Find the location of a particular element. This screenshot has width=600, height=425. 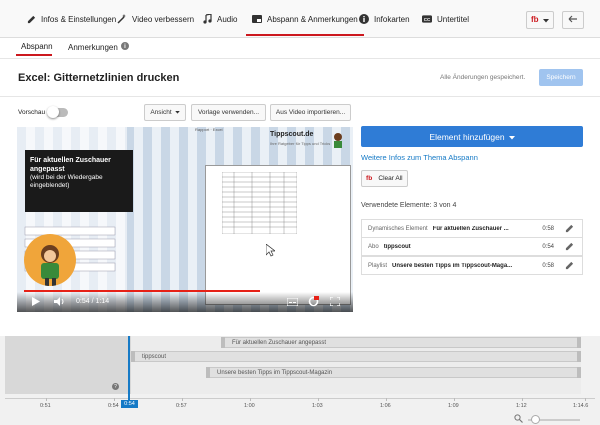

back-button is located at coordinates (573, 20).